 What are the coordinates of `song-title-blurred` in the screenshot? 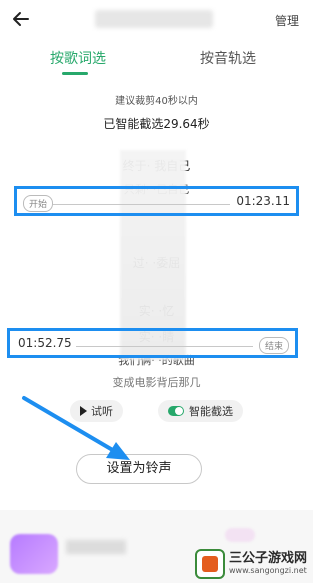 It's located at (154, 19).